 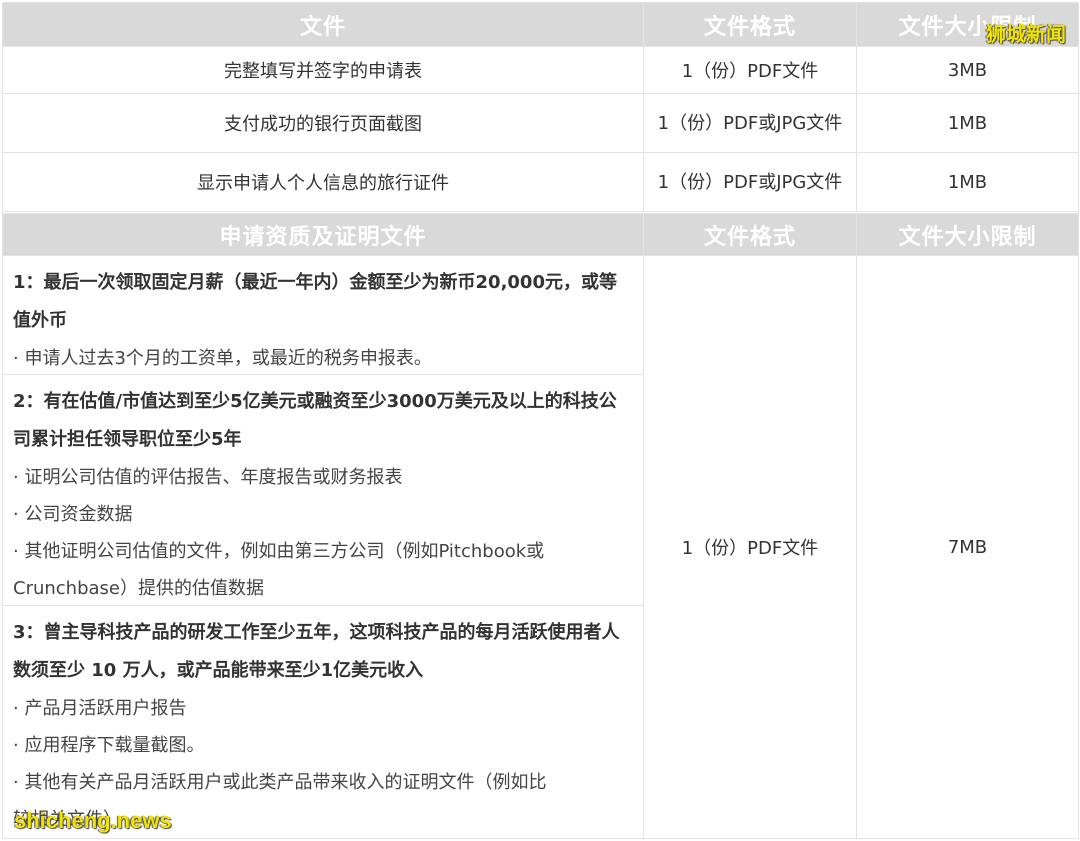 What do you see at coordinates (967, 547) in the screenshot?
I see `criteria-size: 7MB` at bounding box center [967, 547].